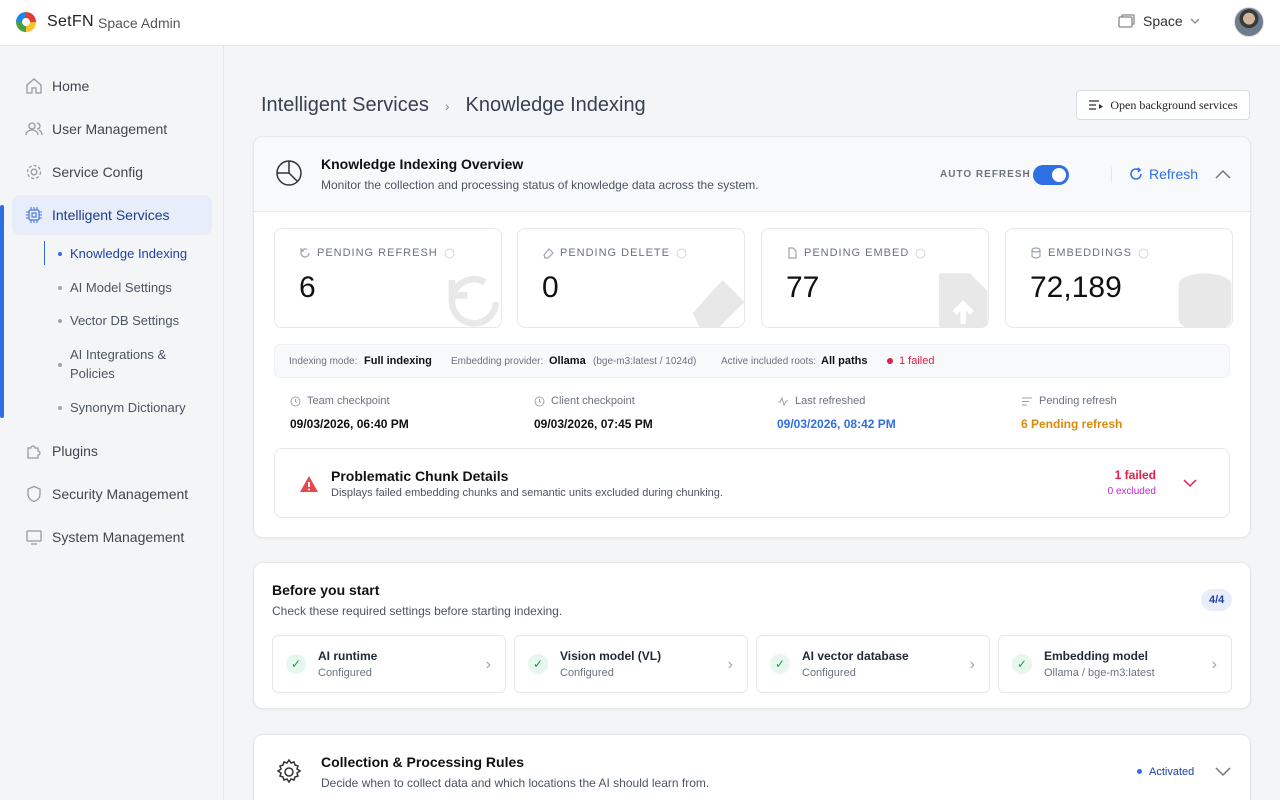 This screenshot has height=800, width=1280. I want to click on subnav-indicator, so click(44, 253).